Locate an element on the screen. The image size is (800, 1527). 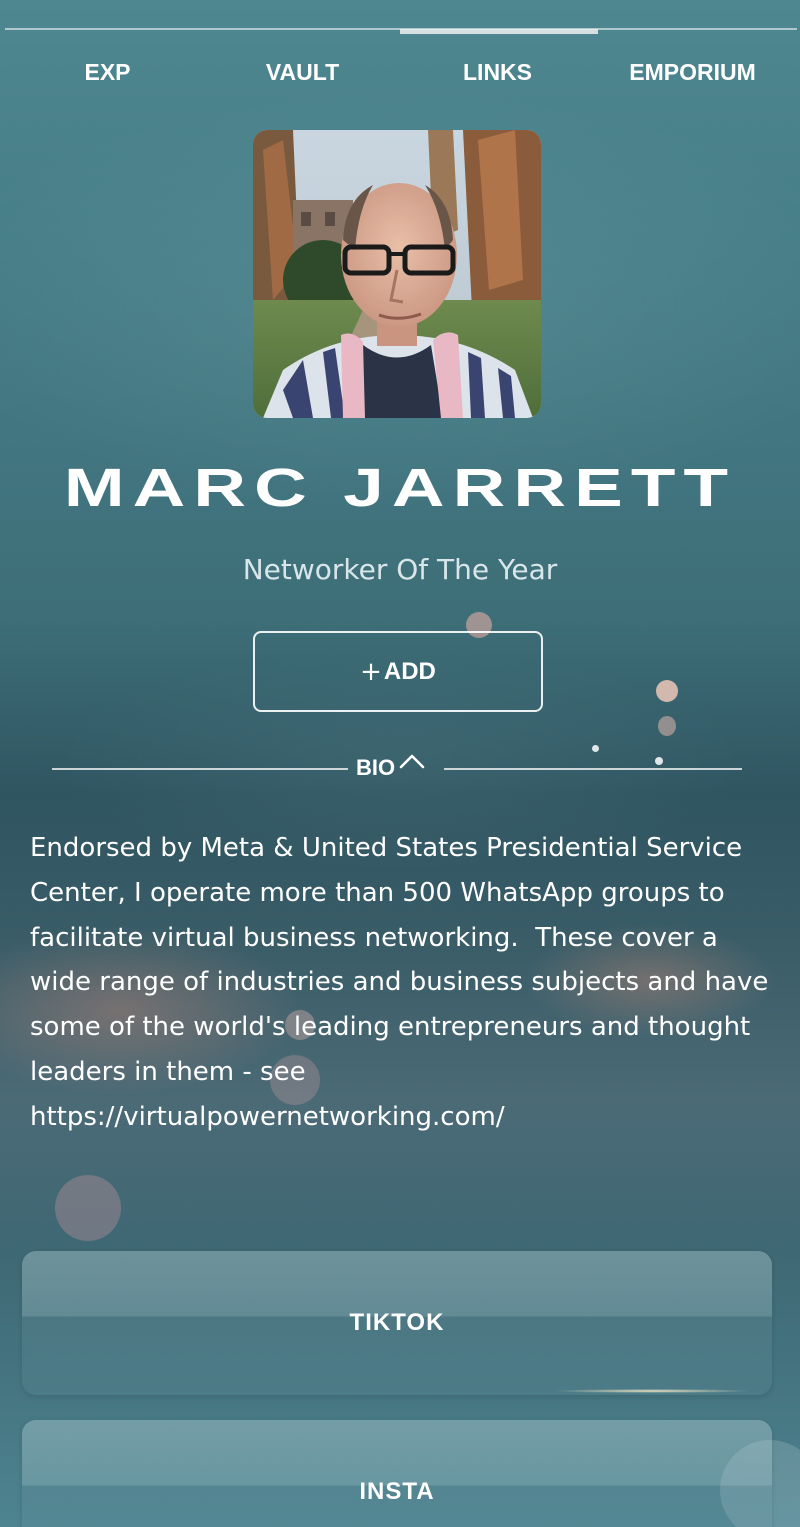
add-button-label: ADD is located at coordinates (409, 671).